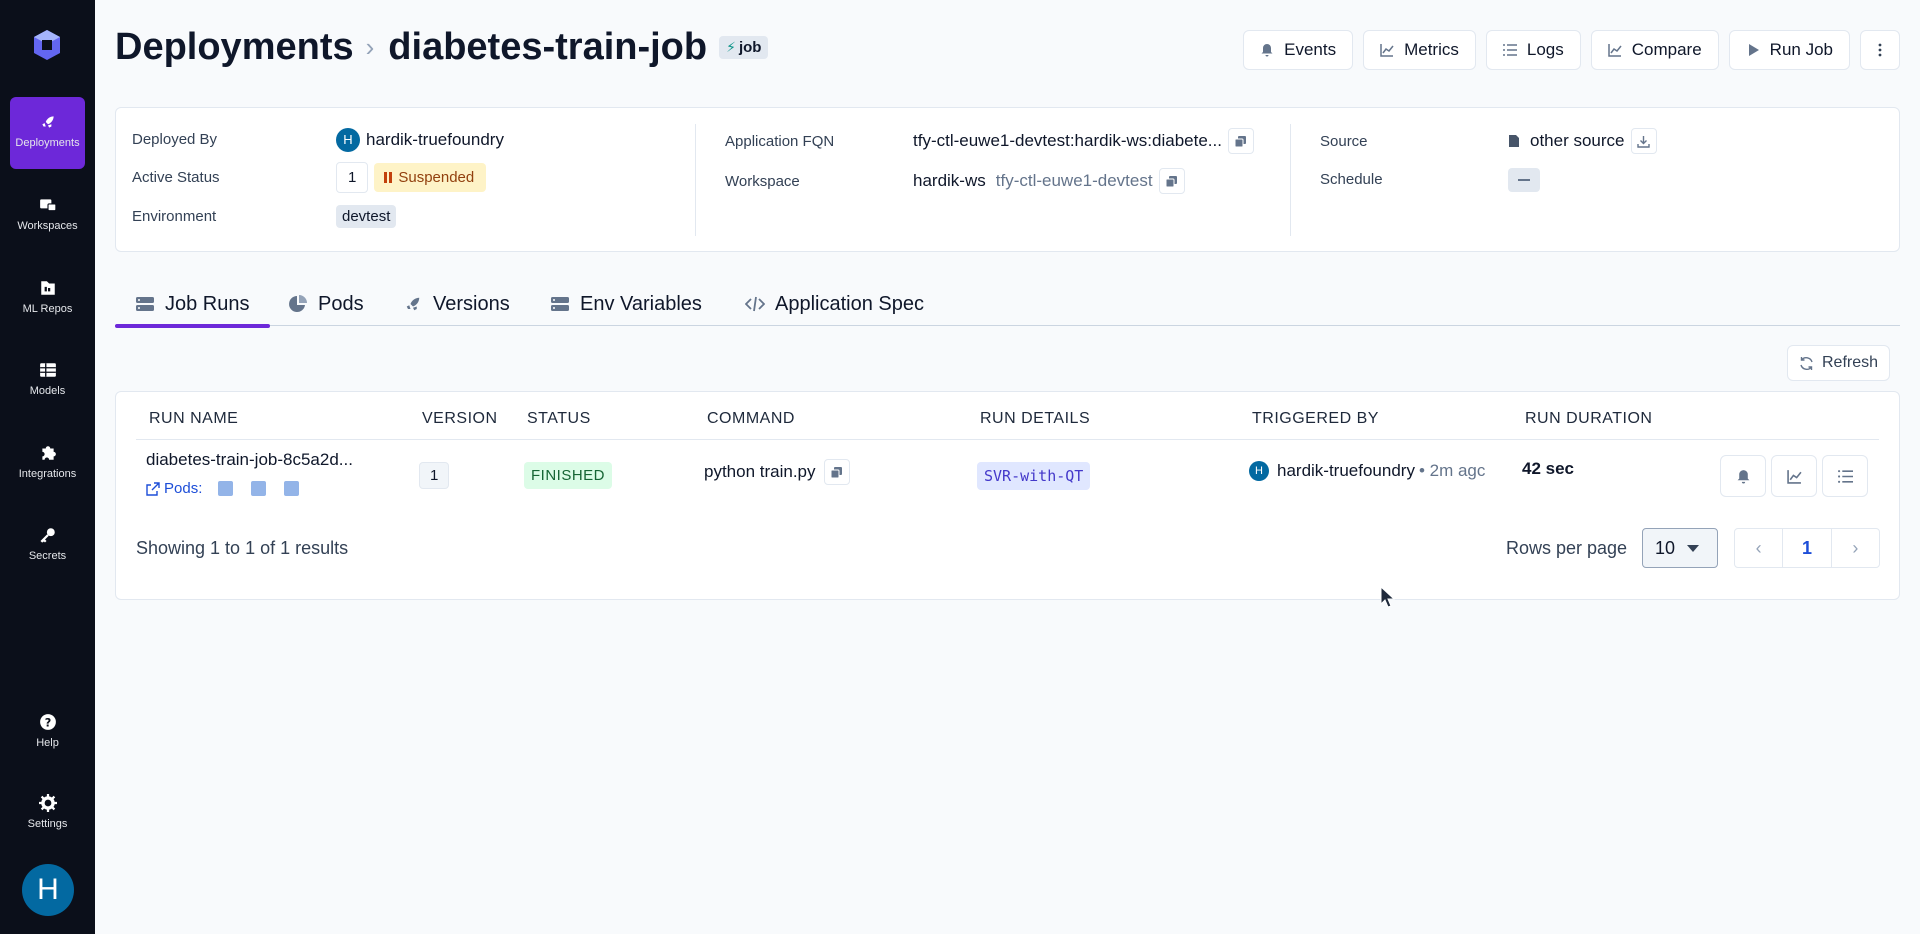 This screenshot has height=934, width=1920. I want to click on code-icon, so click(755, 304).